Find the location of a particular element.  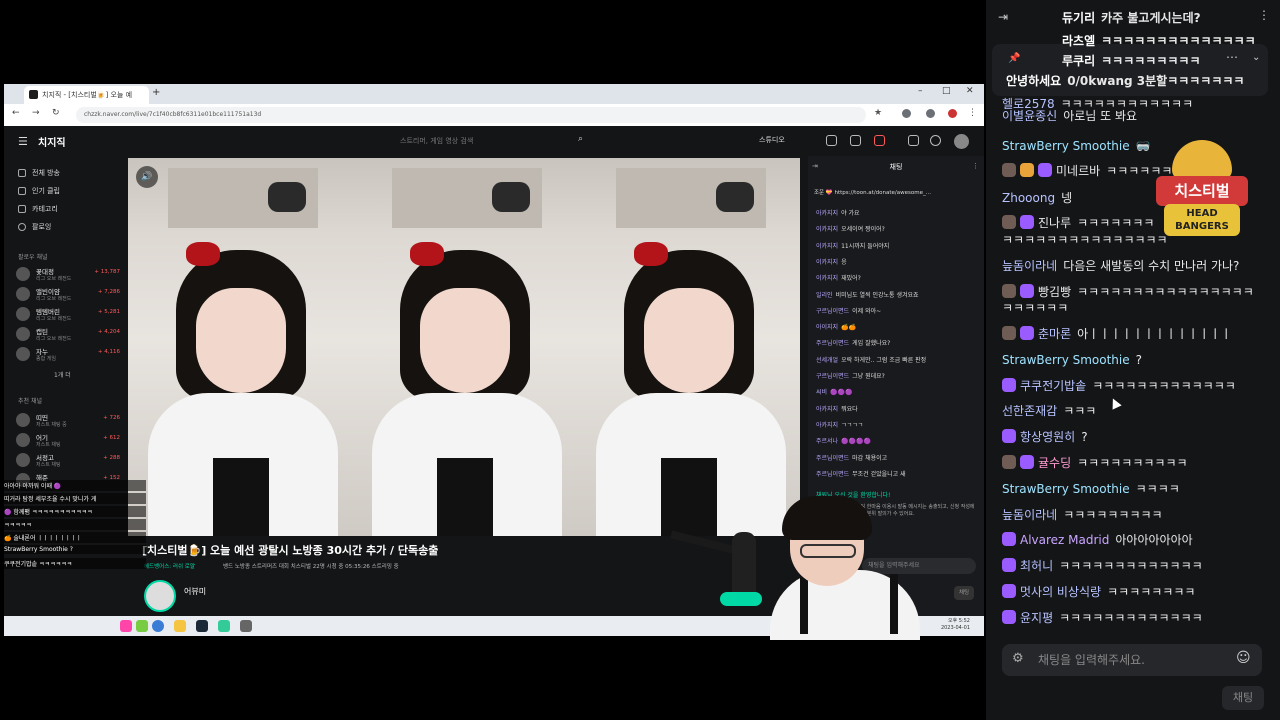

broadcast-icon is located at coordinates (22, 173).